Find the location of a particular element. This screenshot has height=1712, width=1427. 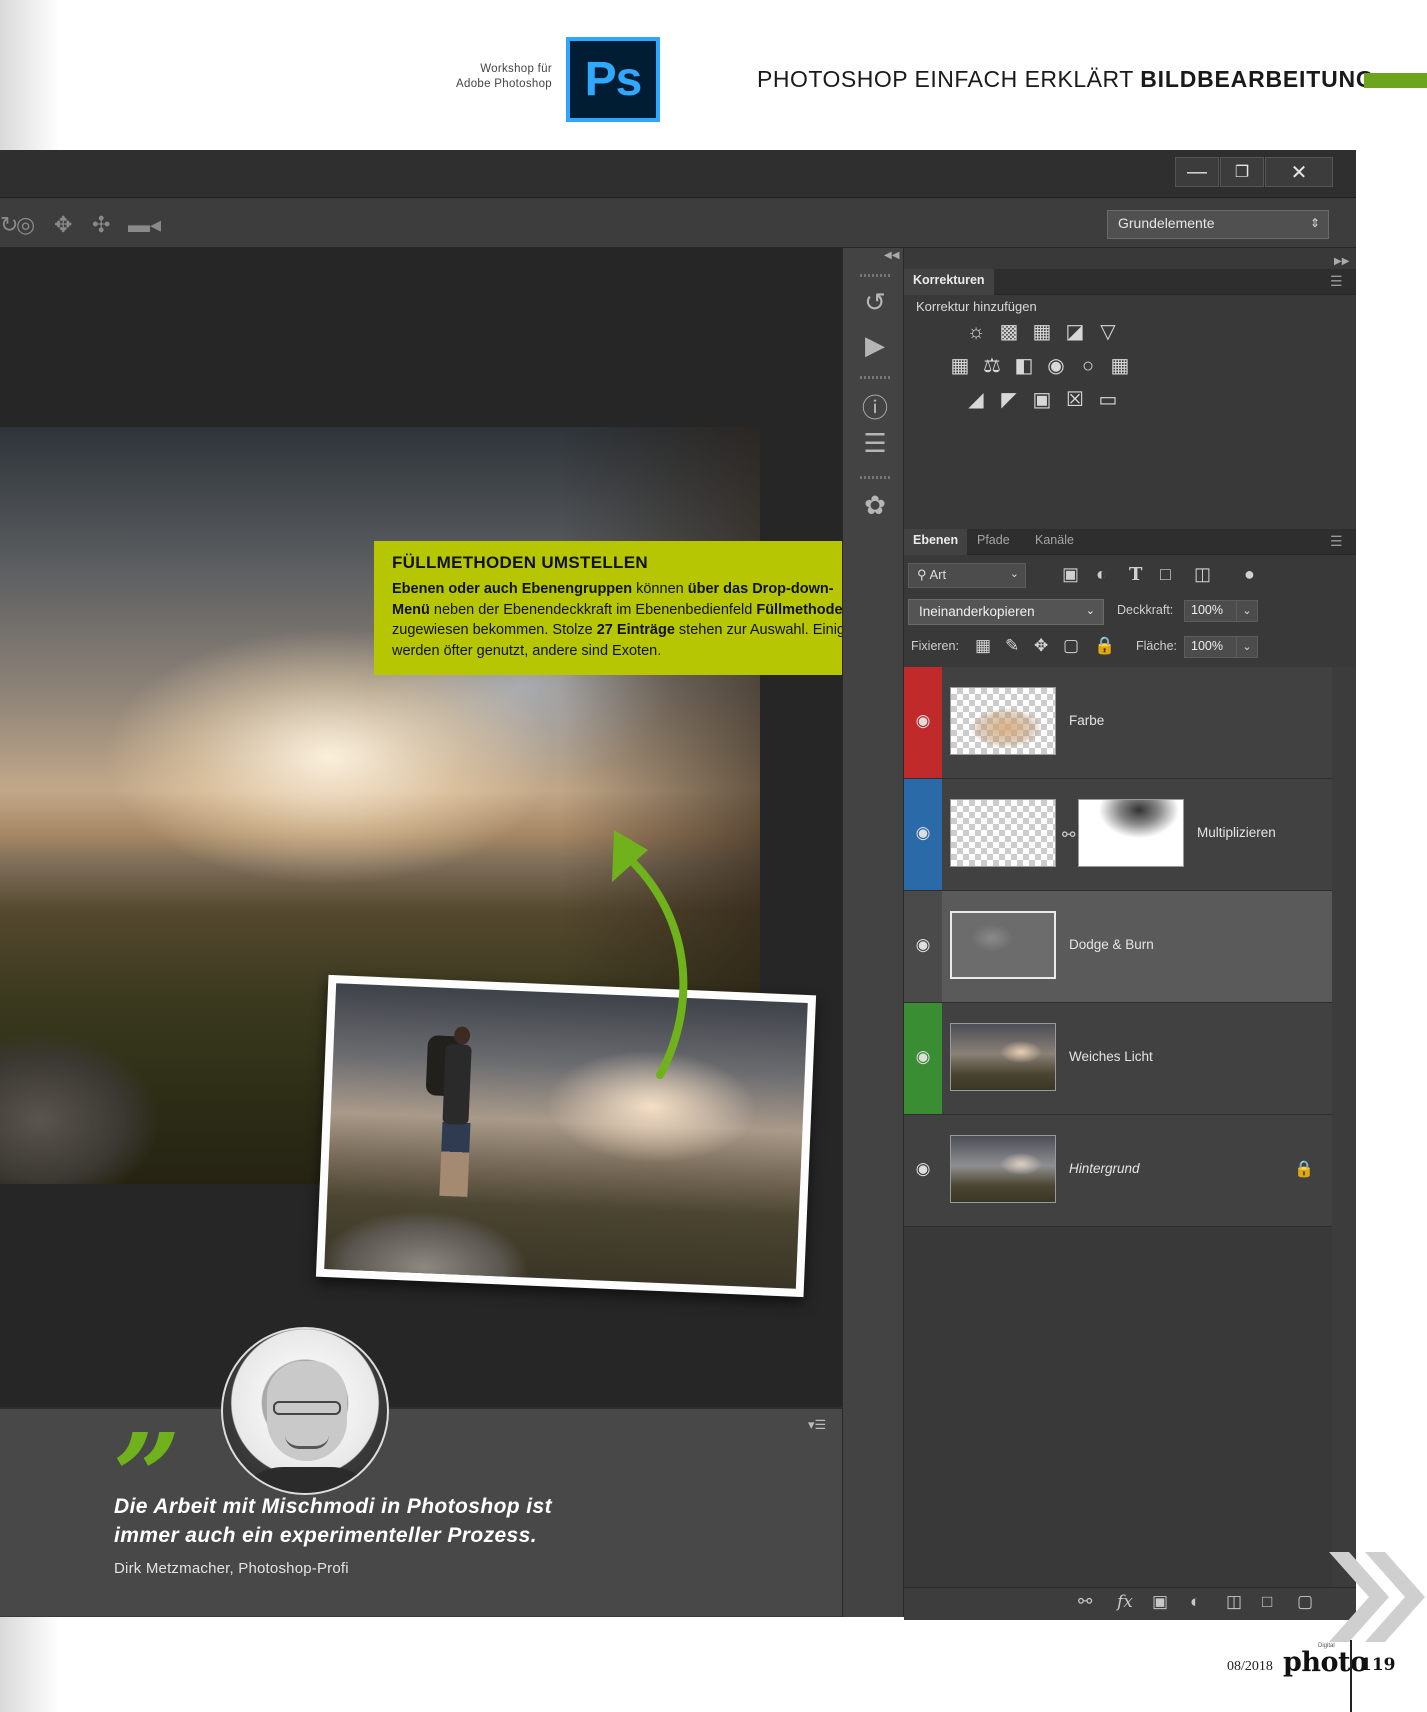

opacity-slider-toggle: ⌄ is located at coordinates (1247, 611).